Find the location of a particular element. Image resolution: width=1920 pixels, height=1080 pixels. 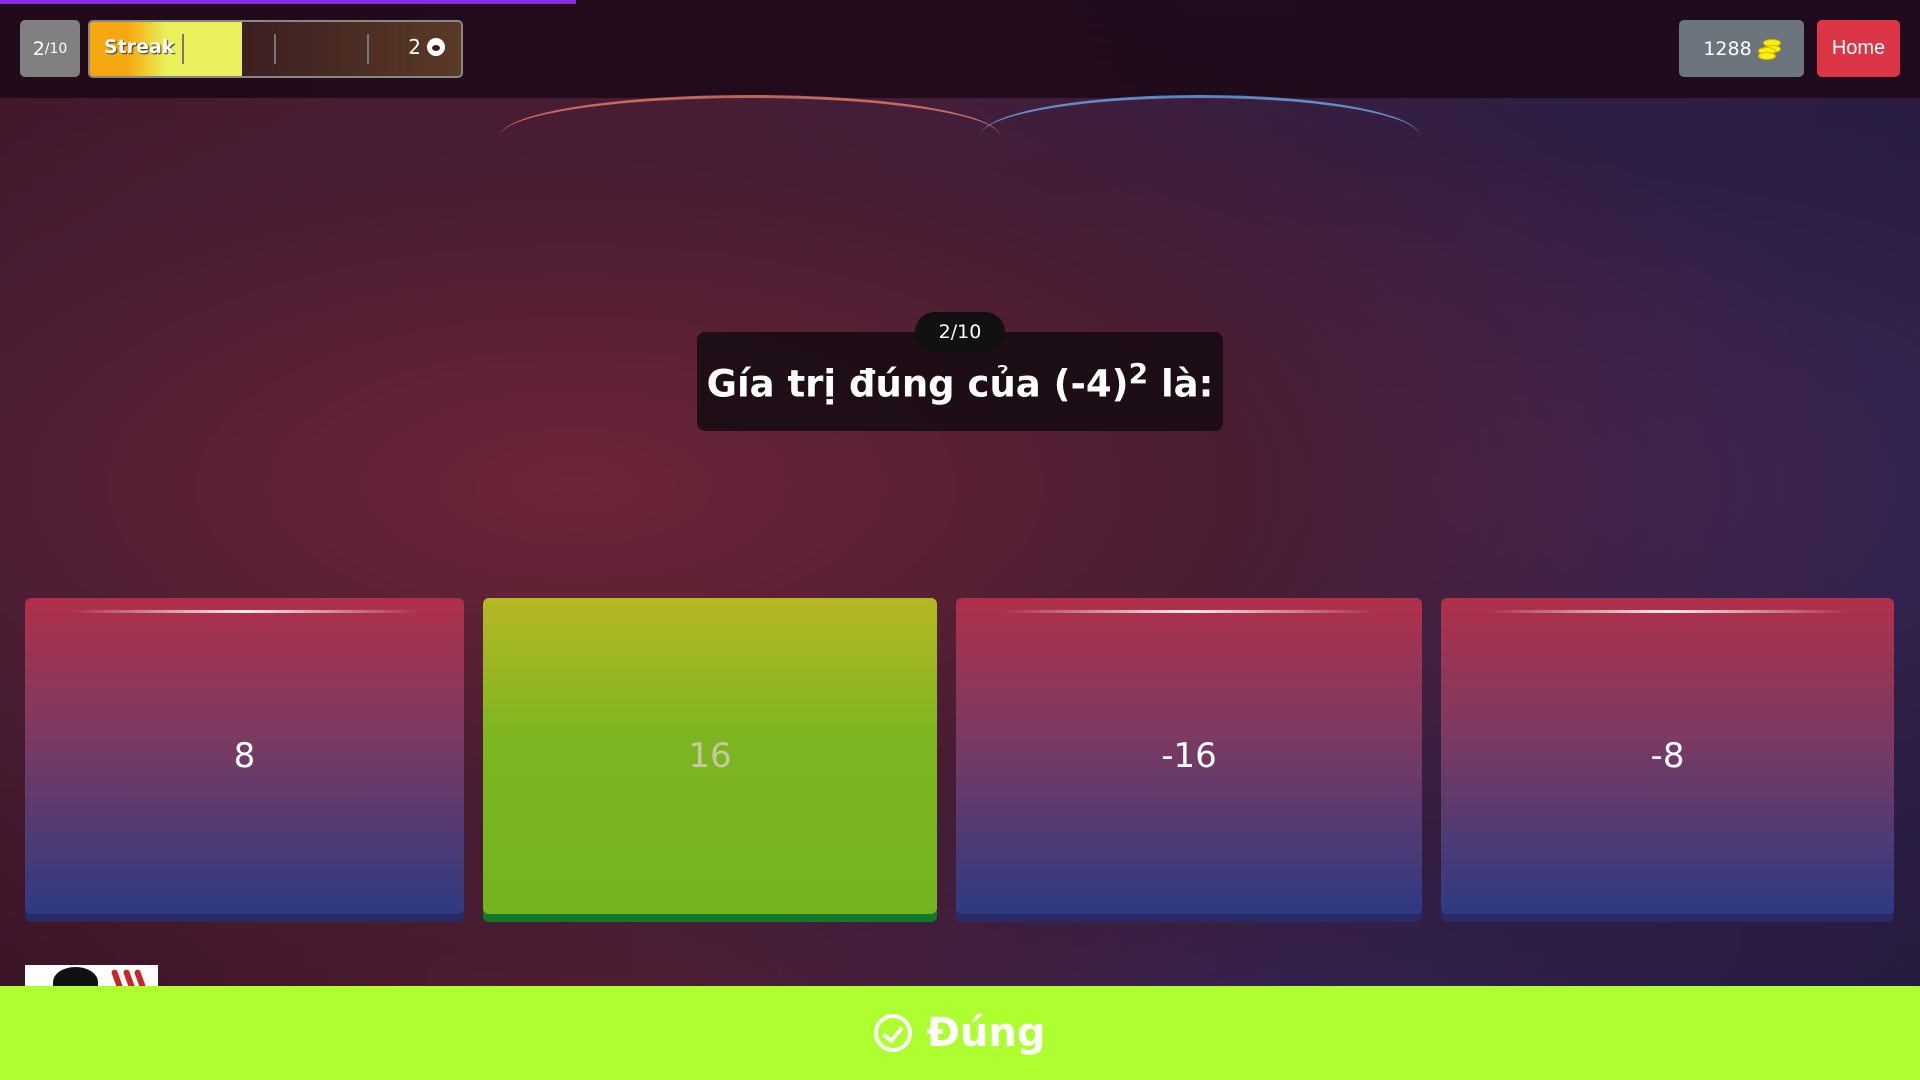

question-exponent: 2 is located at coordinates (1138, 374).